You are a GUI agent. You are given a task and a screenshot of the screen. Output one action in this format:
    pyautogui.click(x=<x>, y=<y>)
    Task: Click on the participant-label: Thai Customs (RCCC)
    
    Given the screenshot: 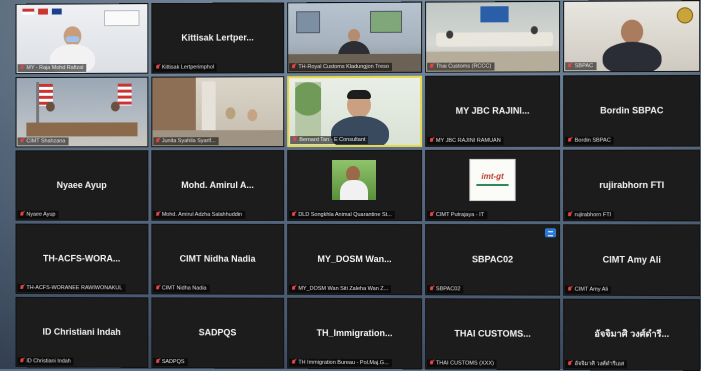 What is the action you would take?
    pyautogui.click(x=460, y=67)
    